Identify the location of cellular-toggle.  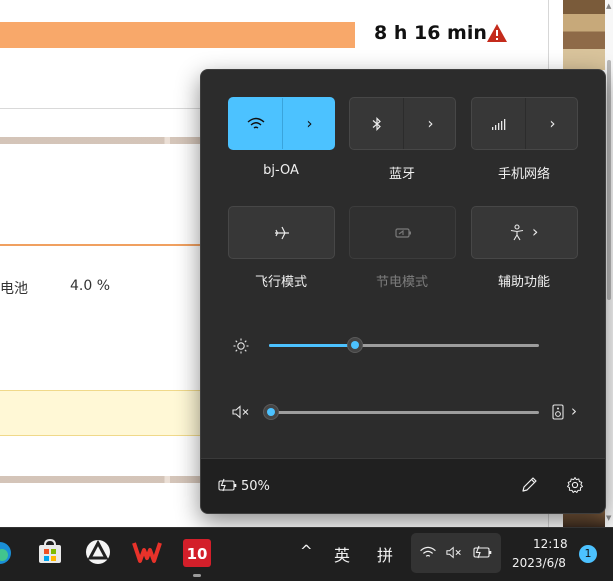
(498, 123).